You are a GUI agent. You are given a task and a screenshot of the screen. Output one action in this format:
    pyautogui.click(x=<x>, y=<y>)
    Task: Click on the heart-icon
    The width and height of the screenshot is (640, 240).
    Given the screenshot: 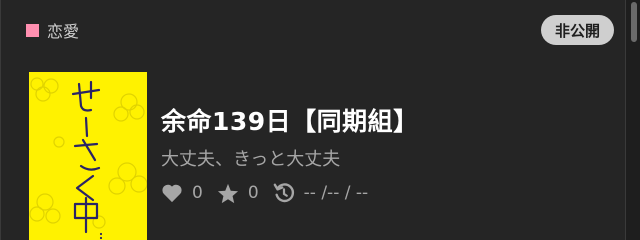 What is the action you would take?
    pyautogui.click(x=172, y=193)
    